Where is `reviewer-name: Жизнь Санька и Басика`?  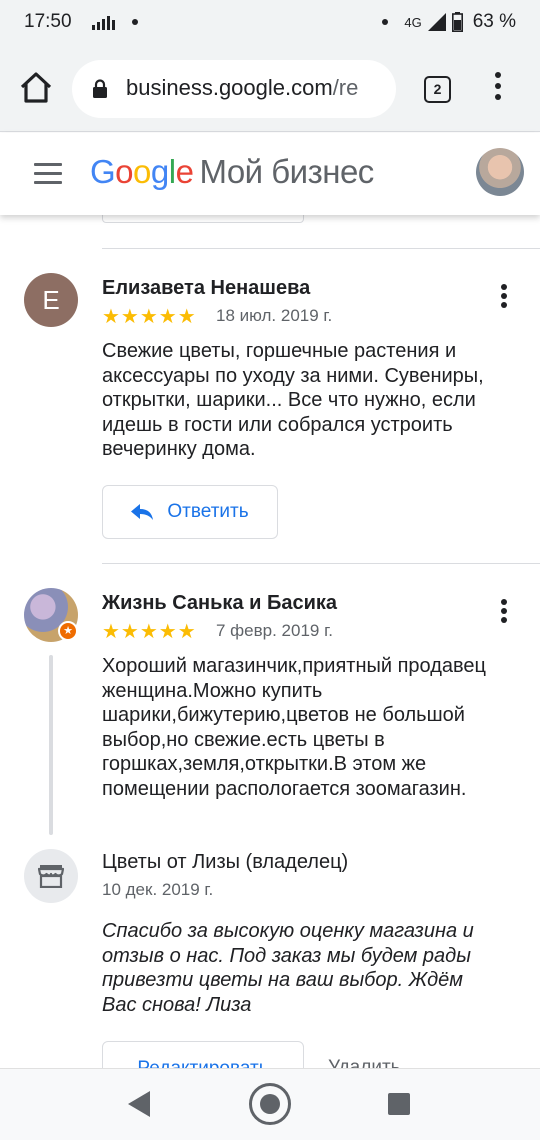
reviewer-name: Жизнь Санька и Басика is located at coordinates (219, 603).